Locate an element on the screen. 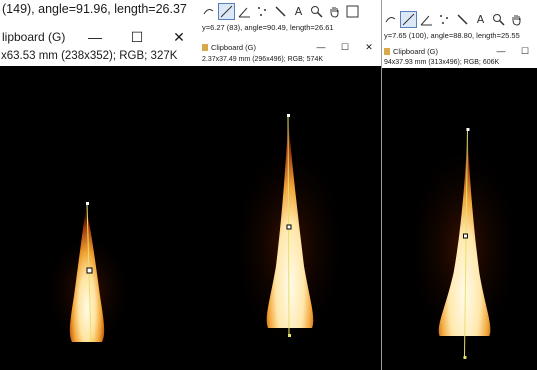 This screenshot has width=537, height=370. maximize-button-3: ☐ is located at coordinates (525, 51).